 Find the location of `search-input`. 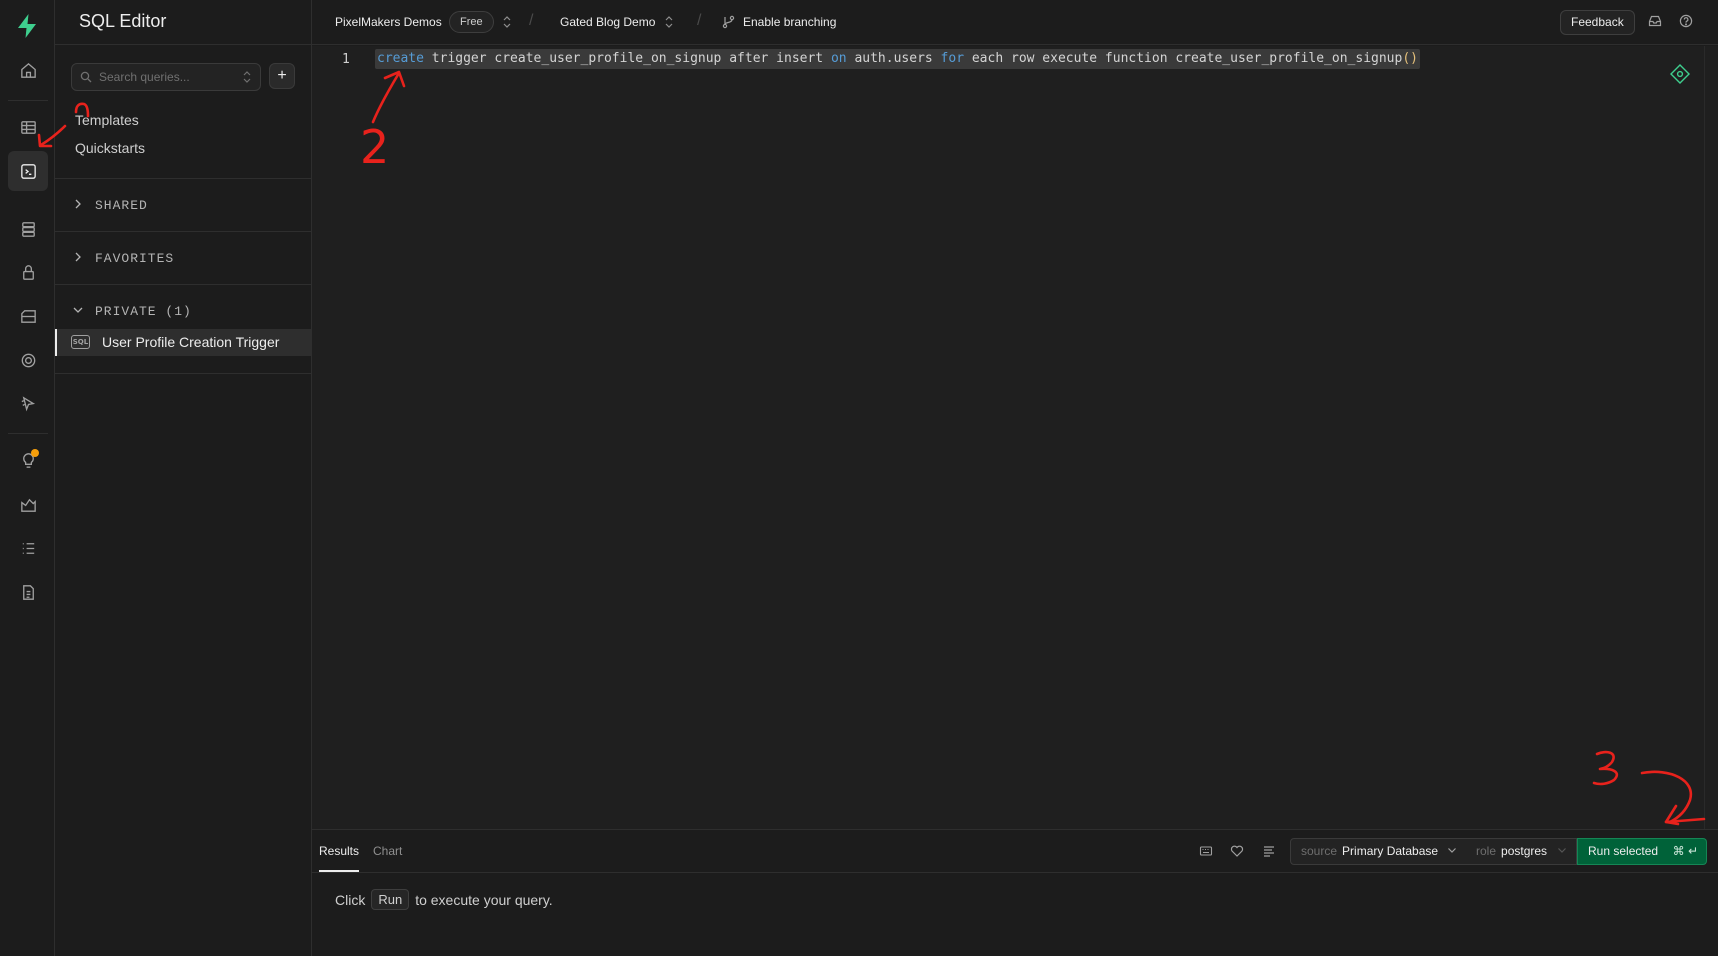

search-input is located at coordinates (164, 77).